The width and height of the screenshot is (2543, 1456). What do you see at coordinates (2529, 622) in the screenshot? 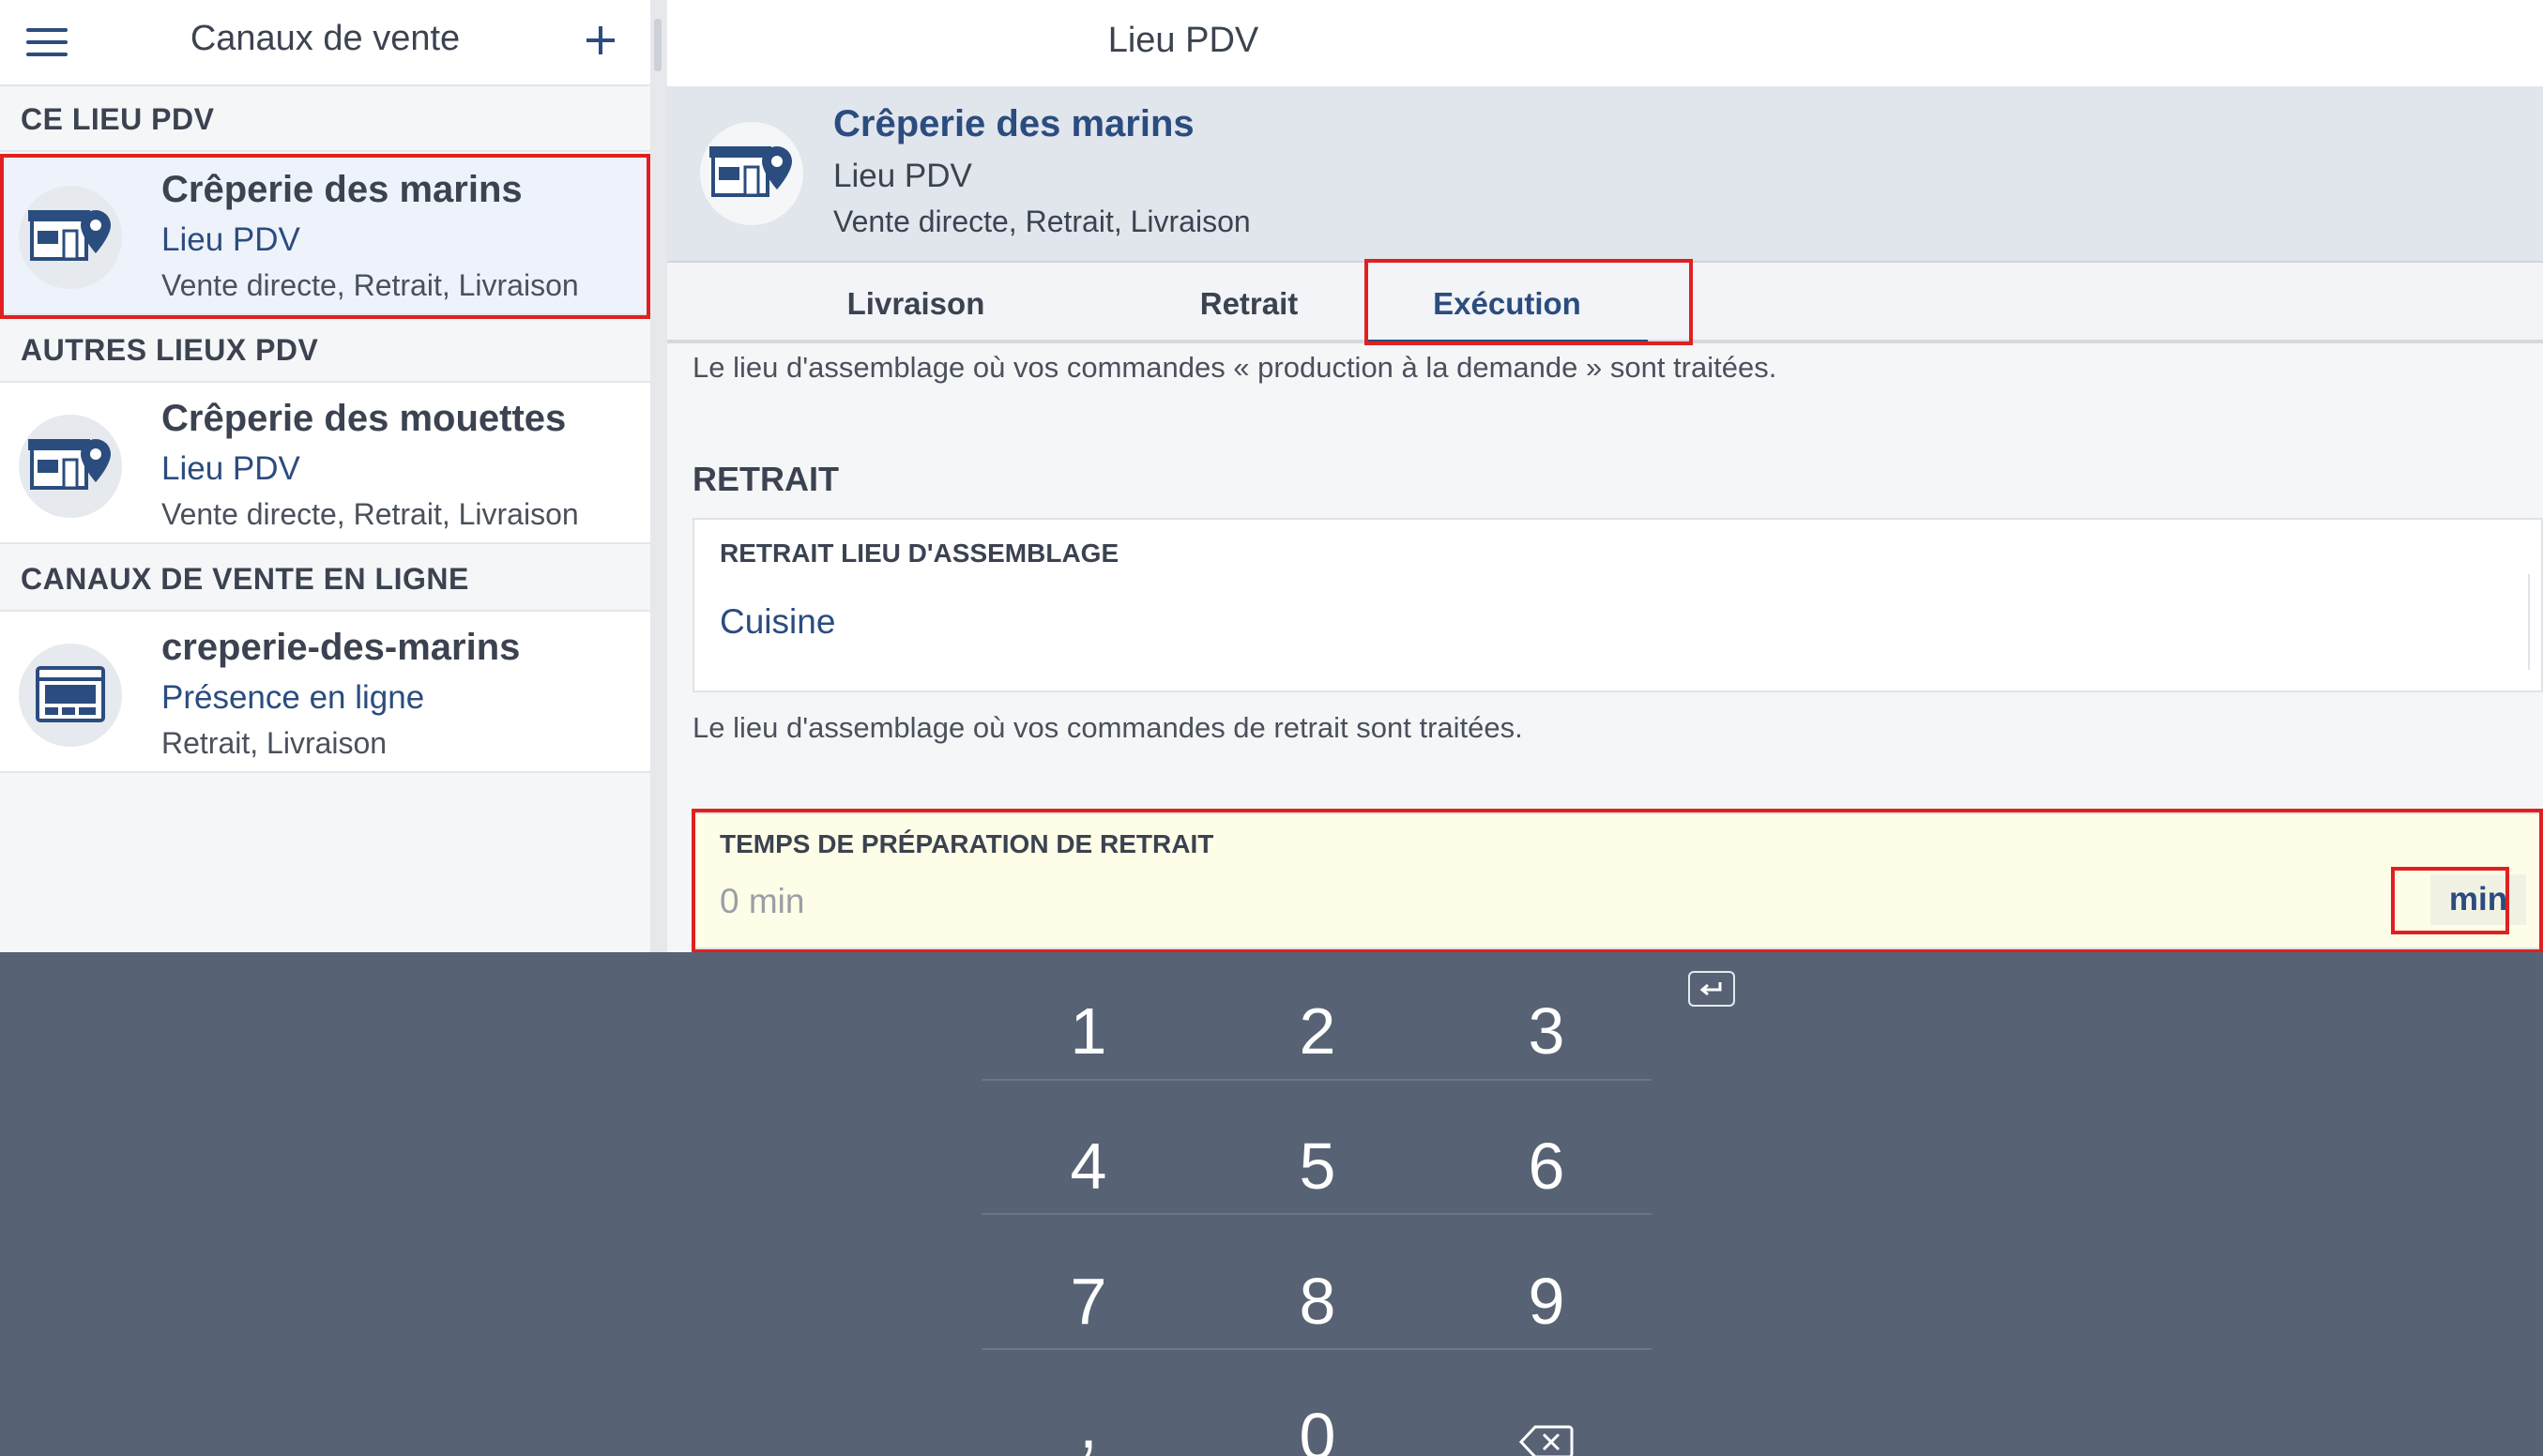
I see `field-divider` at bounding box center [2529, 622].